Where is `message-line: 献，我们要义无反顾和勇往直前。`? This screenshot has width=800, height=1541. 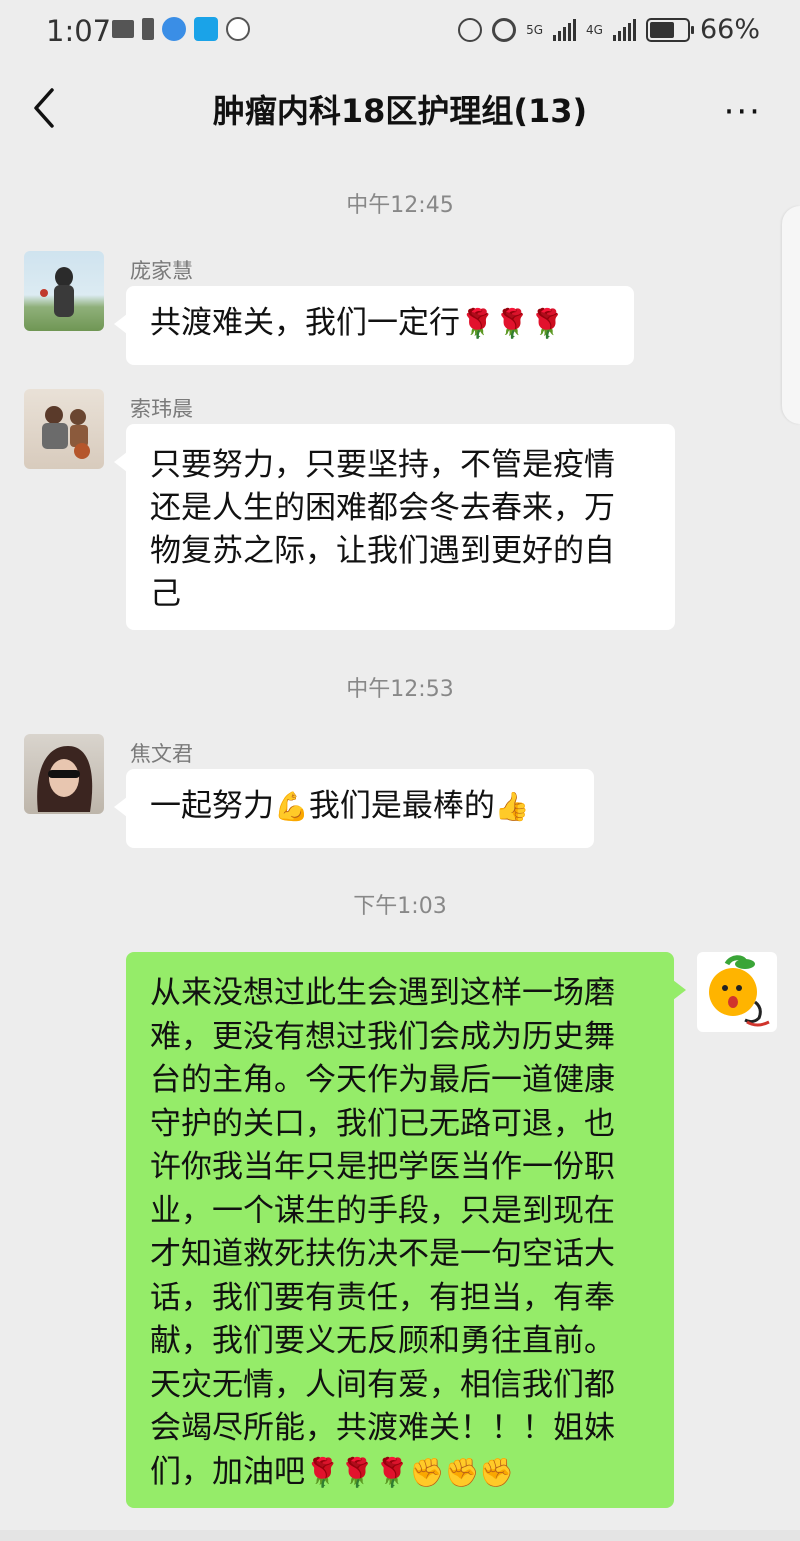 message-line: 献，我们要义无反顾和勇往直前。 is located at coordinates (382, 1341).